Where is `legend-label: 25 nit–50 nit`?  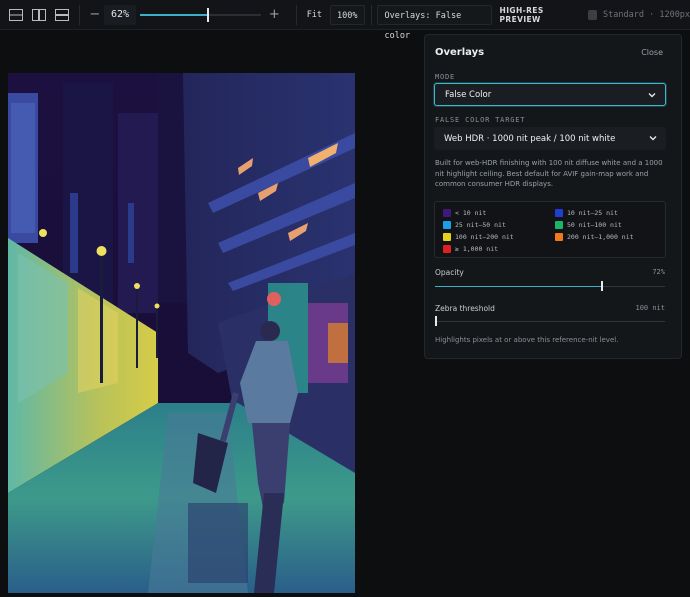
legend-label: 25 nit–50 nit is located at coordinates (480, 225).